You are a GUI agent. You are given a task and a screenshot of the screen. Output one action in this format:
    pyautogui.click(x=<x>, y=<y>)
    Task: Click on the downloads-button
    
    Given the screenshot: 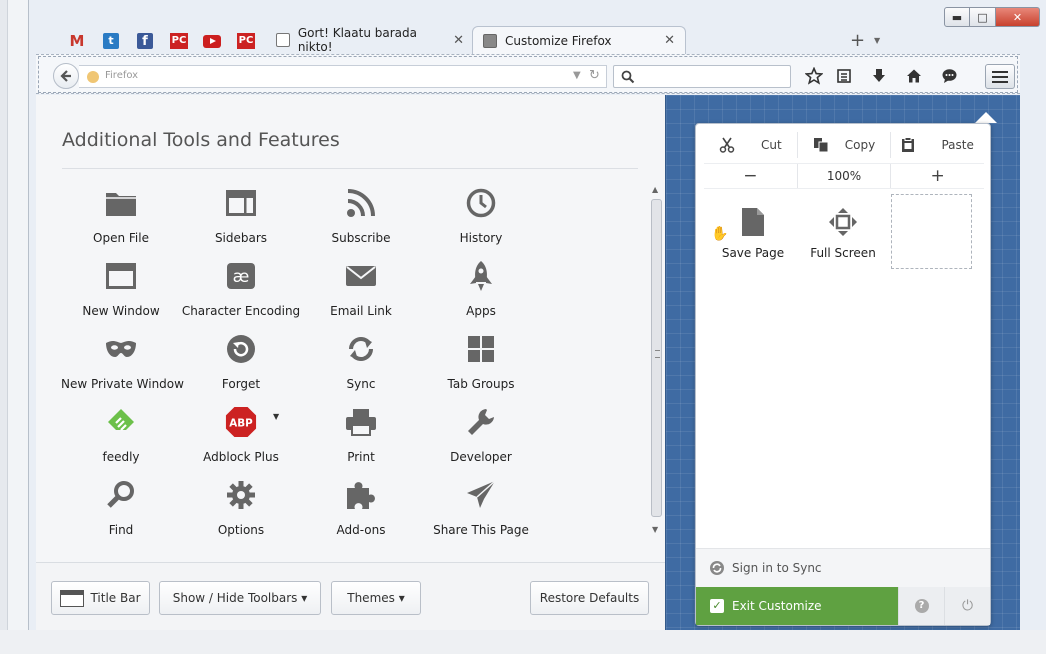 What is the action you would take?
    pyautogui.click(x=879, y=76)
    